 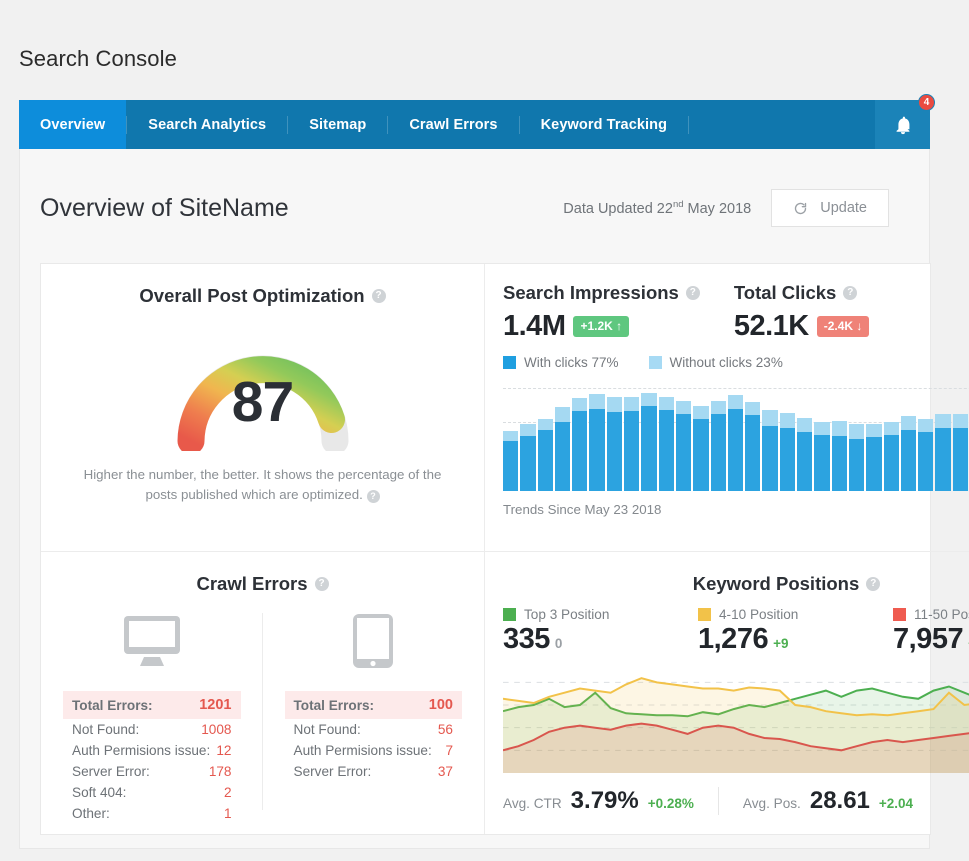 I want to click on clicks-title-text: Total Clicks, so click(x=785, y=292).